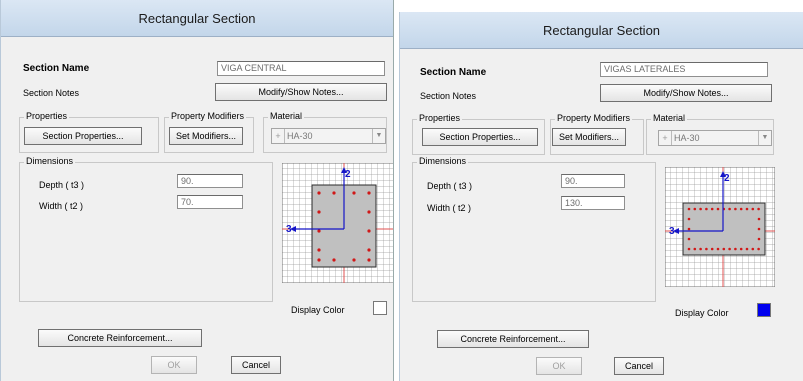 Image resolution: width=803 pixels, height=381 pixels. Describe the element at coordinates (210, 202) in the screenshot. I see `width-input: 70.` at that location.